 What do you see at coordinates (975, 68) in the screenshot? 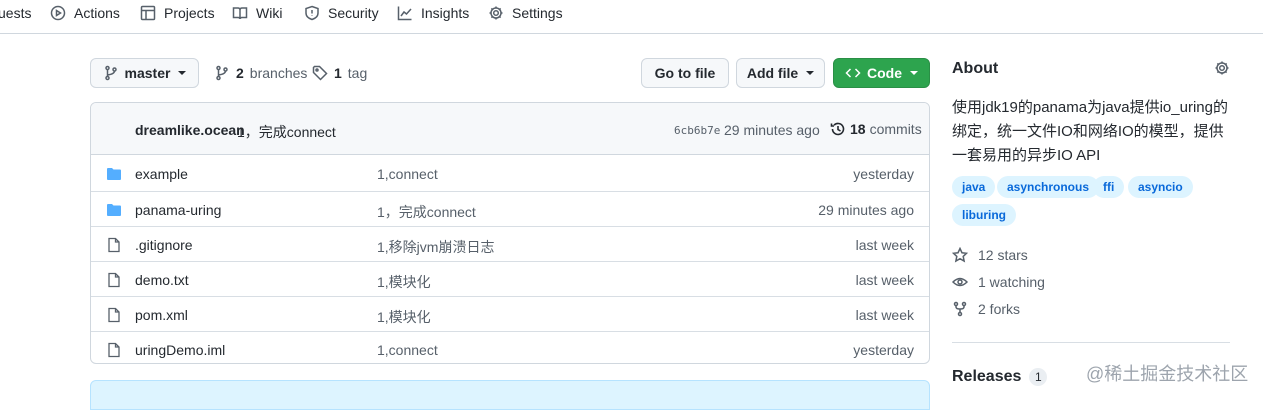
I see `about-title: About` at bounding box center [975, 68].